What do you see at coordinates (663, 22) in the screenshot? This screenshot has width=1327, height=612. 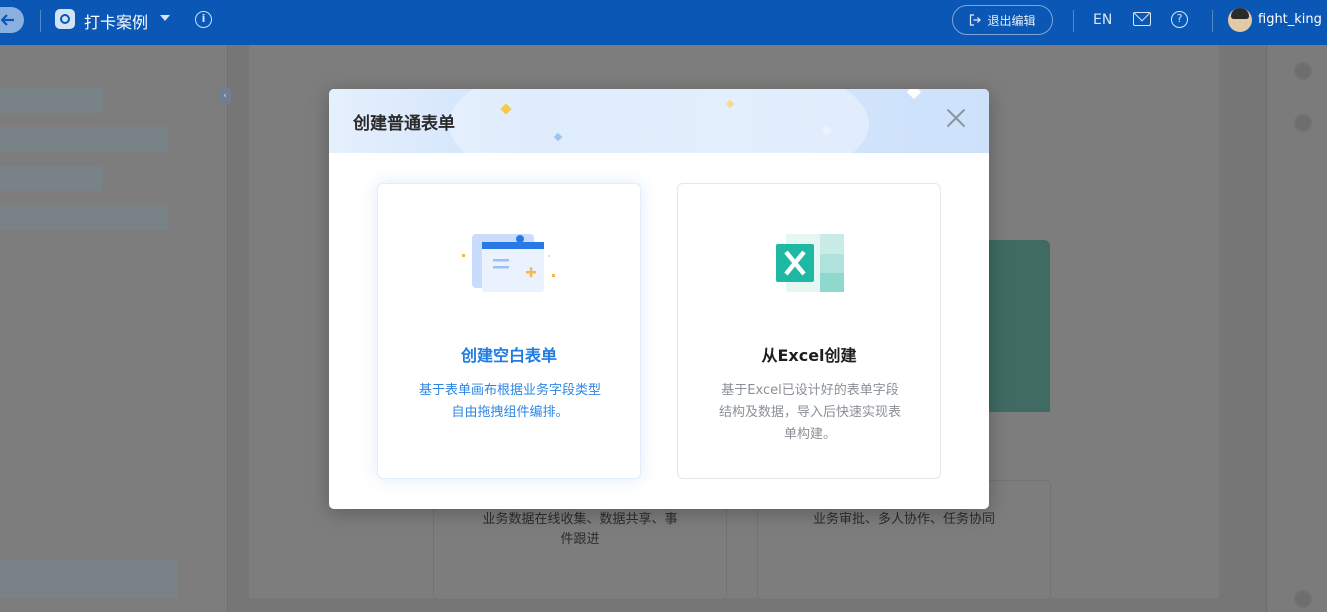 I see `top-bar: 打卡案例 i 退出编辑 EN ? fight_king` at bounding box center [663, 22].